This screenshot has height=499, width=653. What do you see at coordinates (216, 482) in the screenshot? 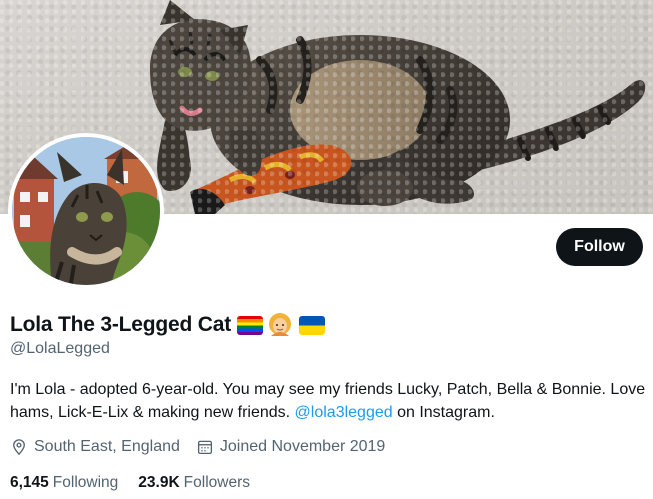
I see `followers-label: Followers` at bounding box center [216, 482].